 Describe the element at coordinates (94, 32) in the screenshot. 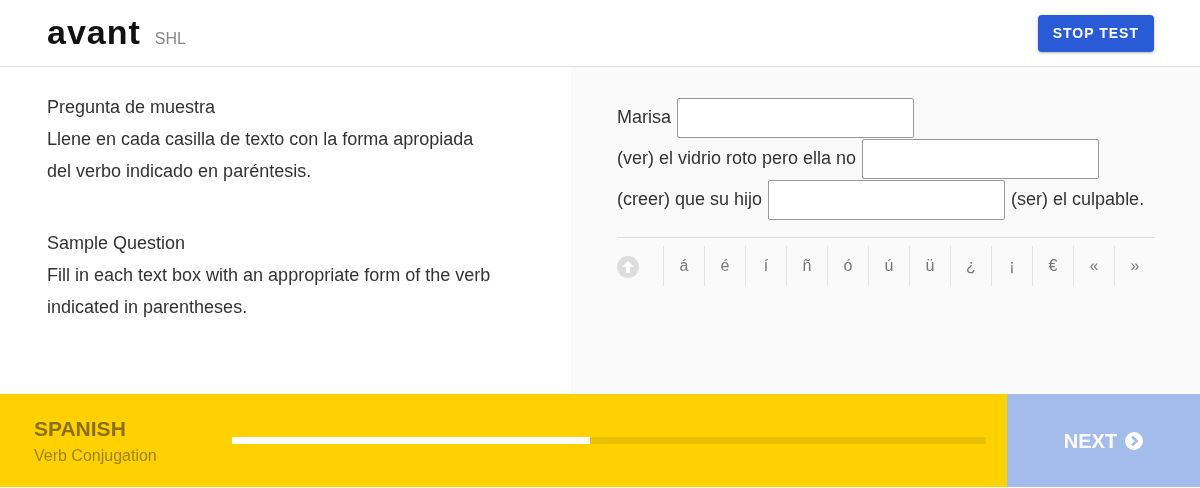

I see `logo: avant` at that location.